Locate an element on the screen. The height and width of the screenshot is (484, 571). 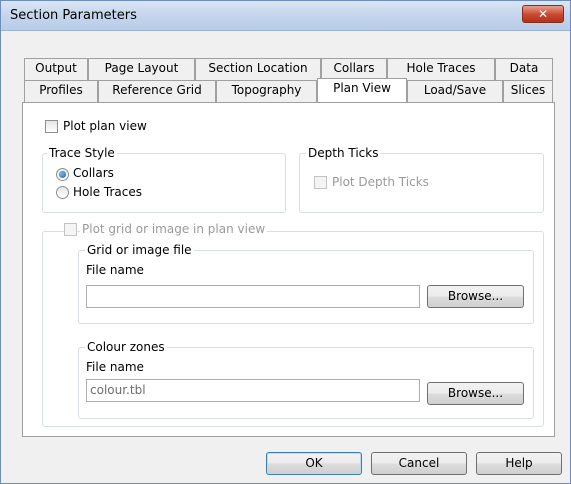
tab-profiles: Profiles is located at coordinates (61, 91).